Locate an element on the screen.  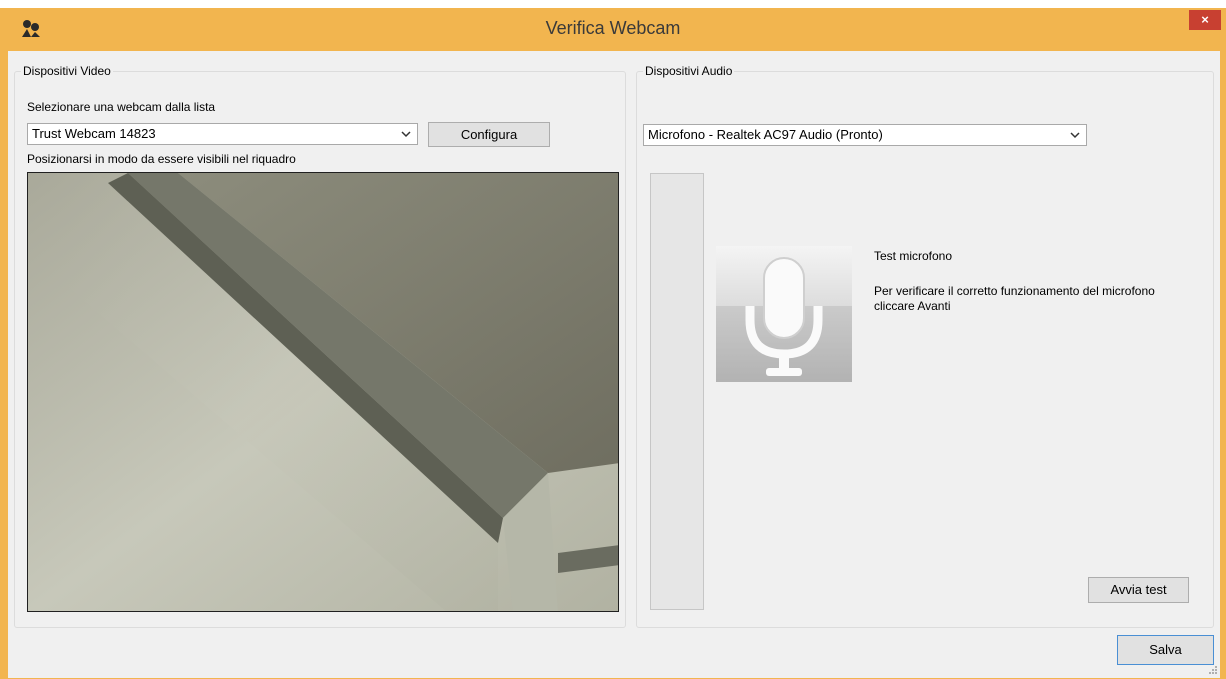
window-title: Verifica Webcam is located at coordinates (613, 28).